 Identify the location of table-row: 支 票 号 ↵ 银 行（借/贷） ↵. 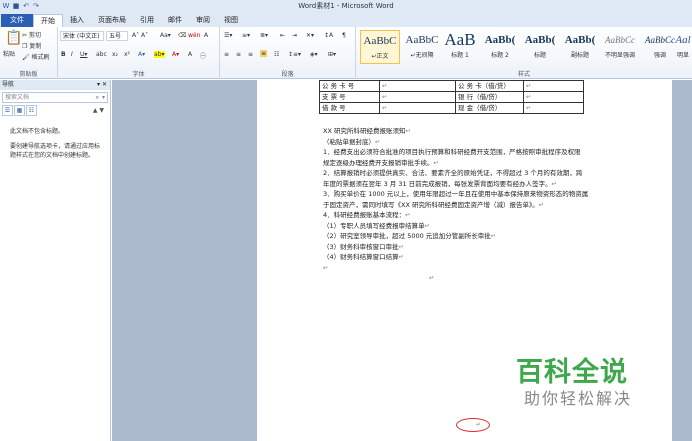
(451, 97).